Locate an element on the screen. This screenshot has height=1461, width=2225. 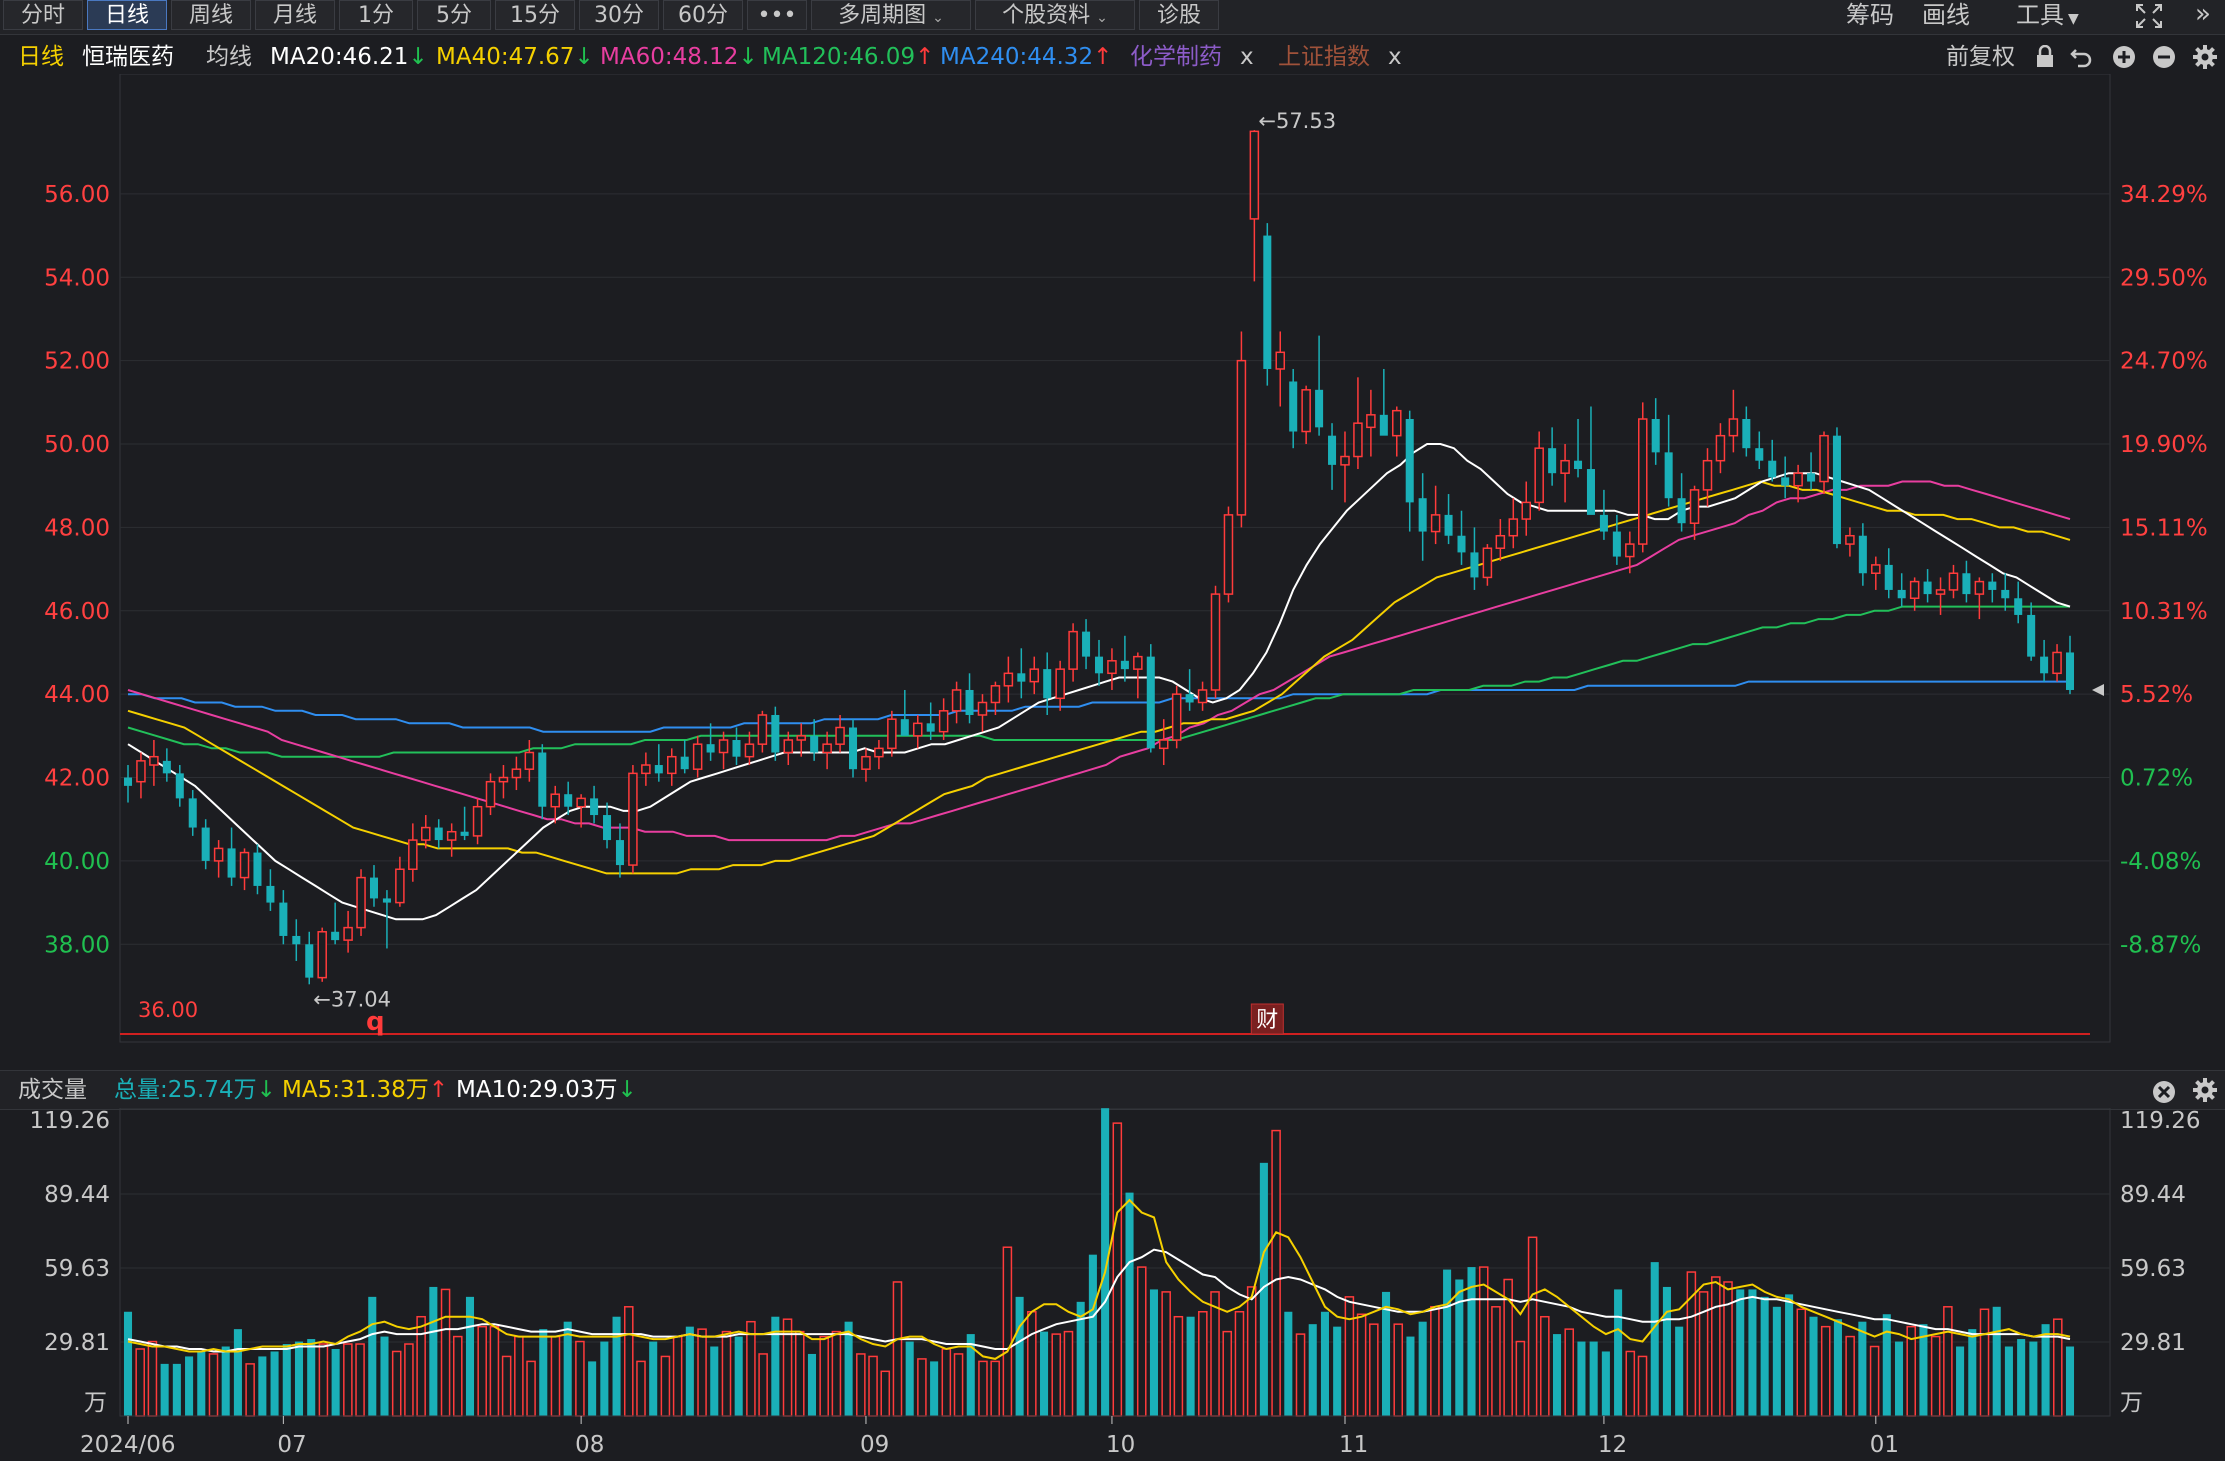
tab-8: 60分 is located at coordinates (703, 15).